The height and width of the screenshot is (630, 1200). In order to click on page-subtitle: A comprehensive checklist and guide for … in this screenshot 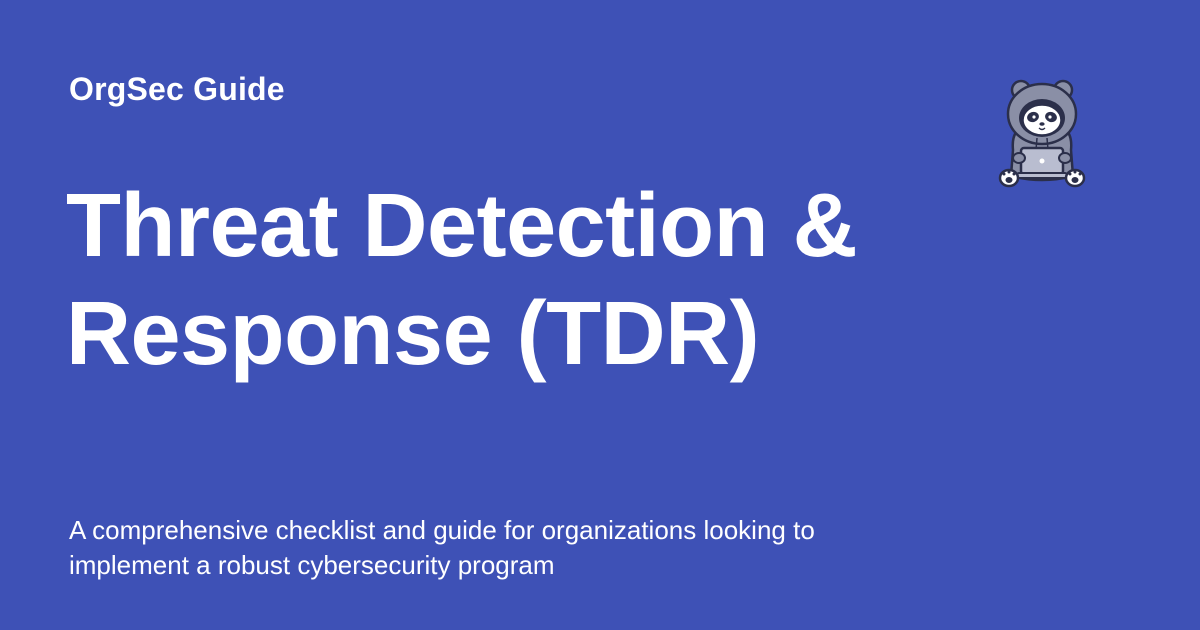, I will do `click(519, 548)`.